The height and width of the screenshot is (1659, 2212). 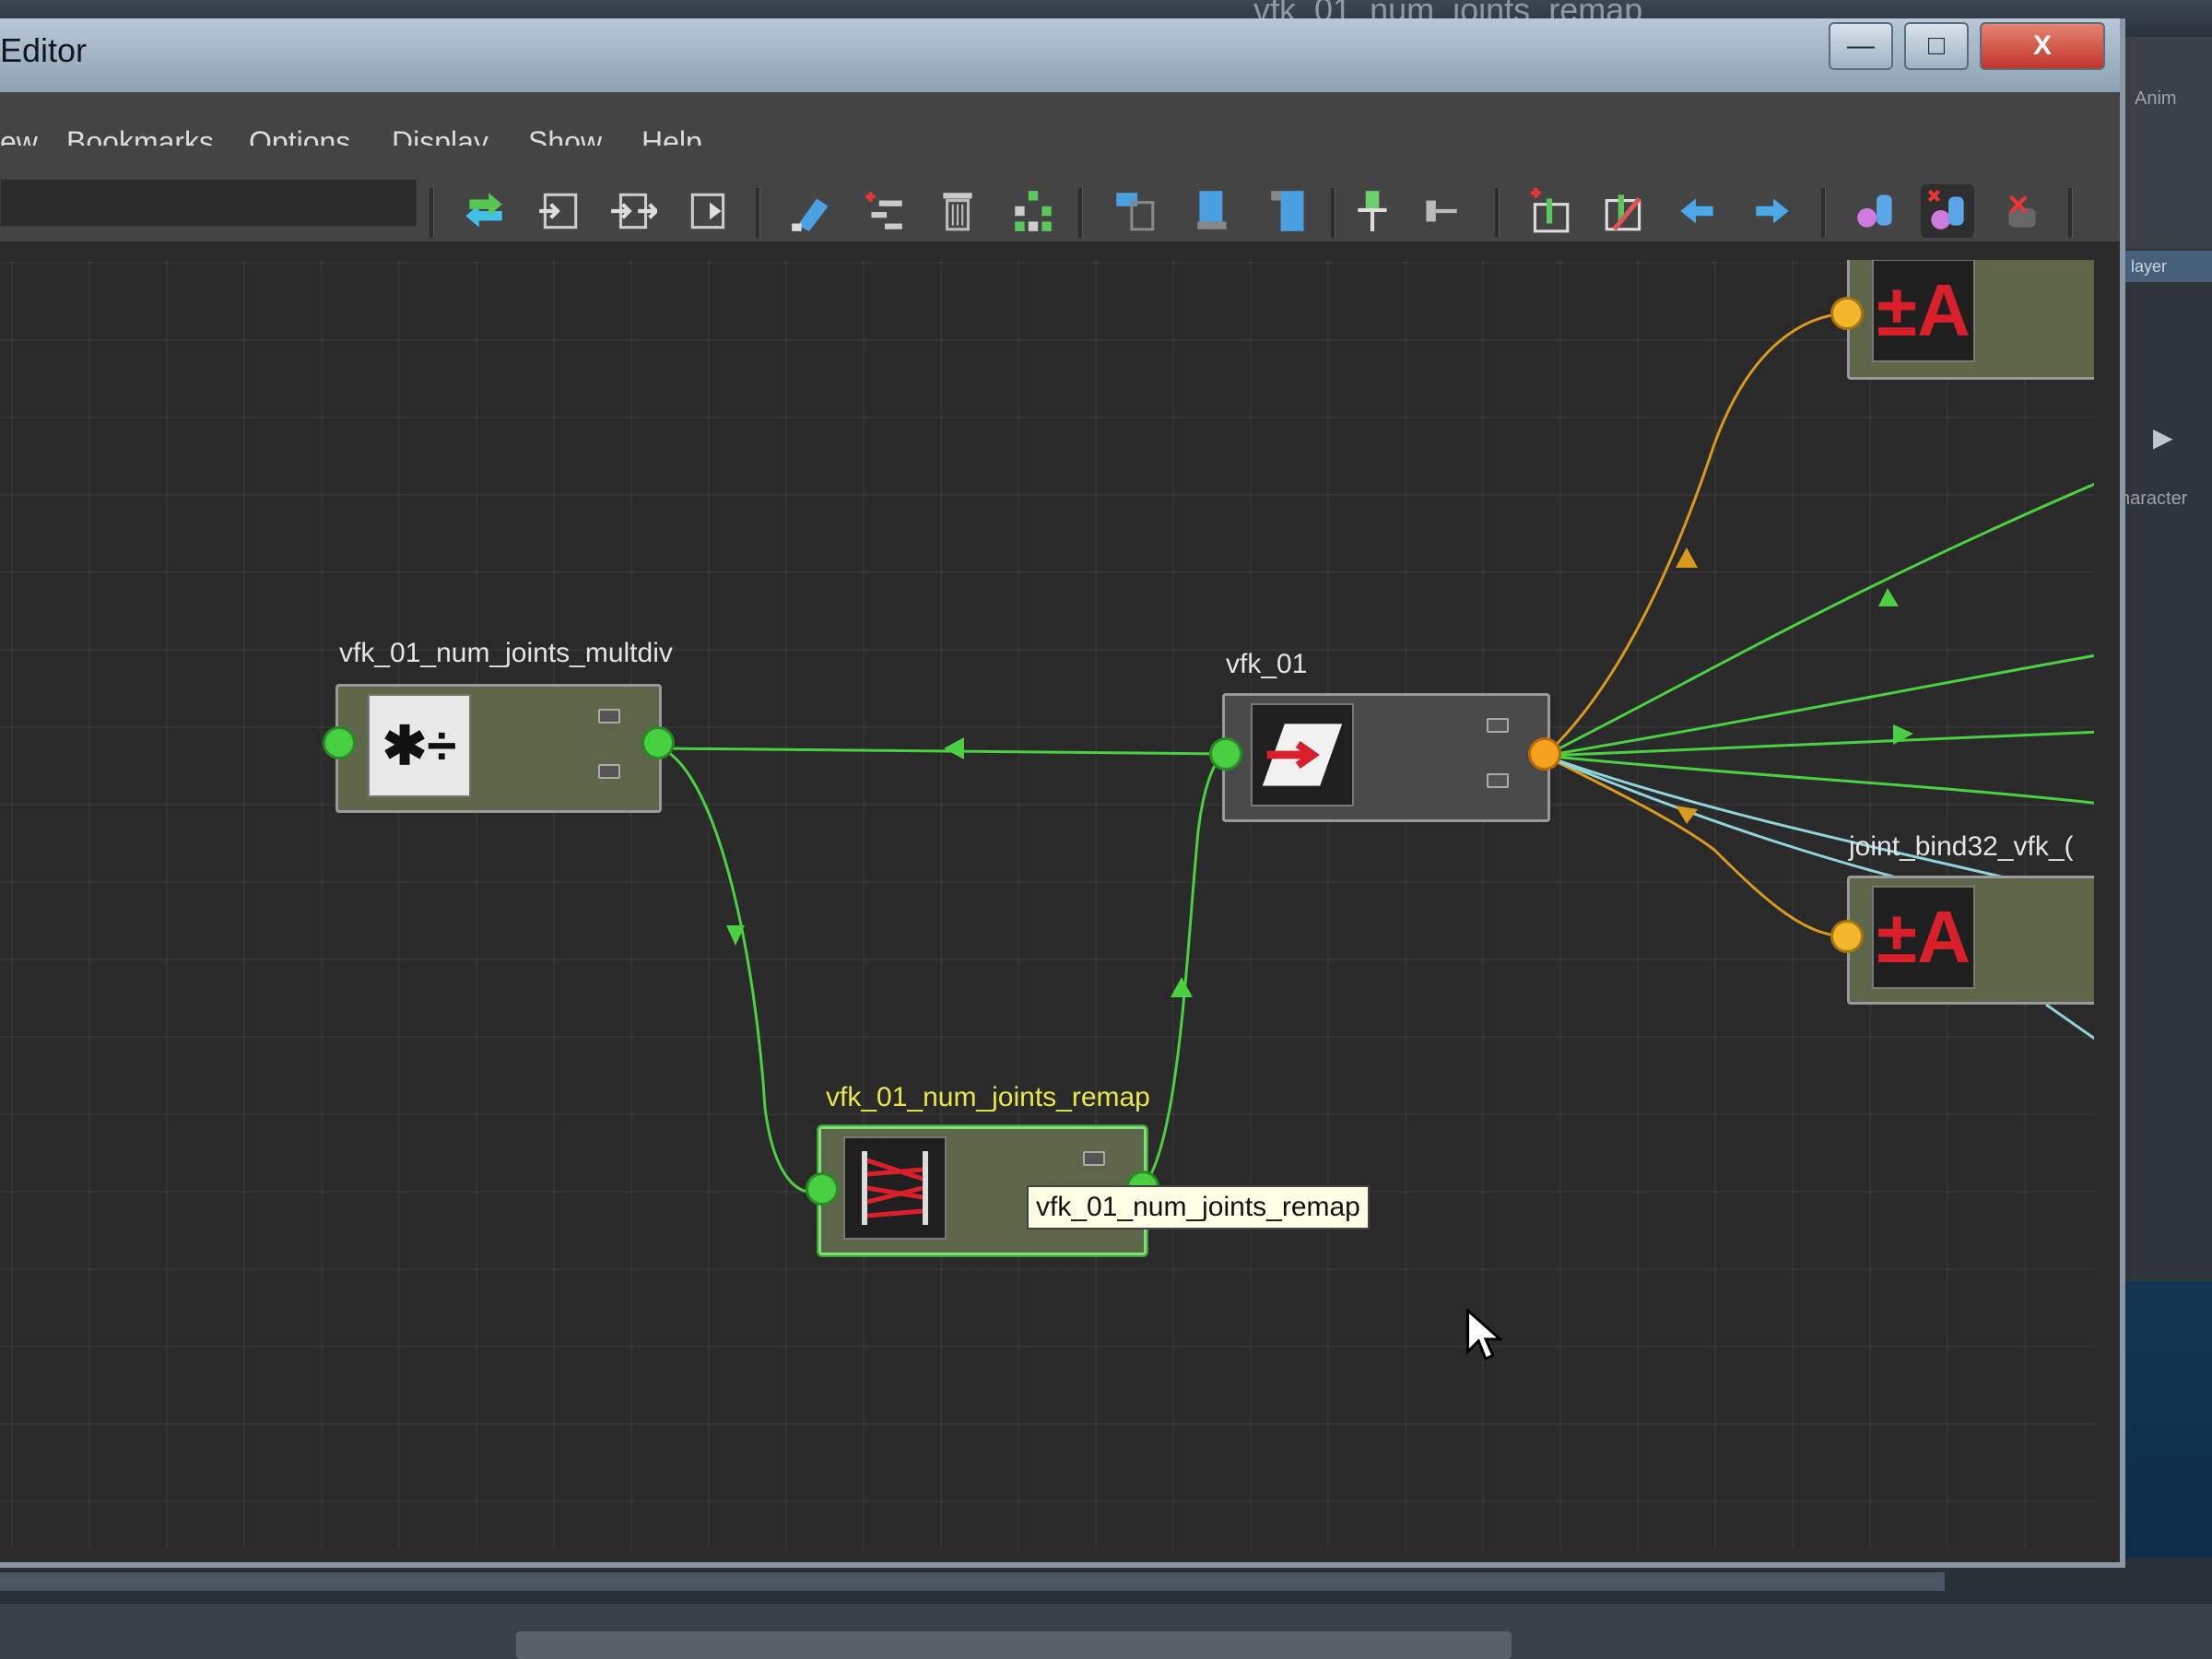 What do you see at coordinates (708, 211) in the screenshot?
I see `output-connections-icon` at bounding box center [708, 211].